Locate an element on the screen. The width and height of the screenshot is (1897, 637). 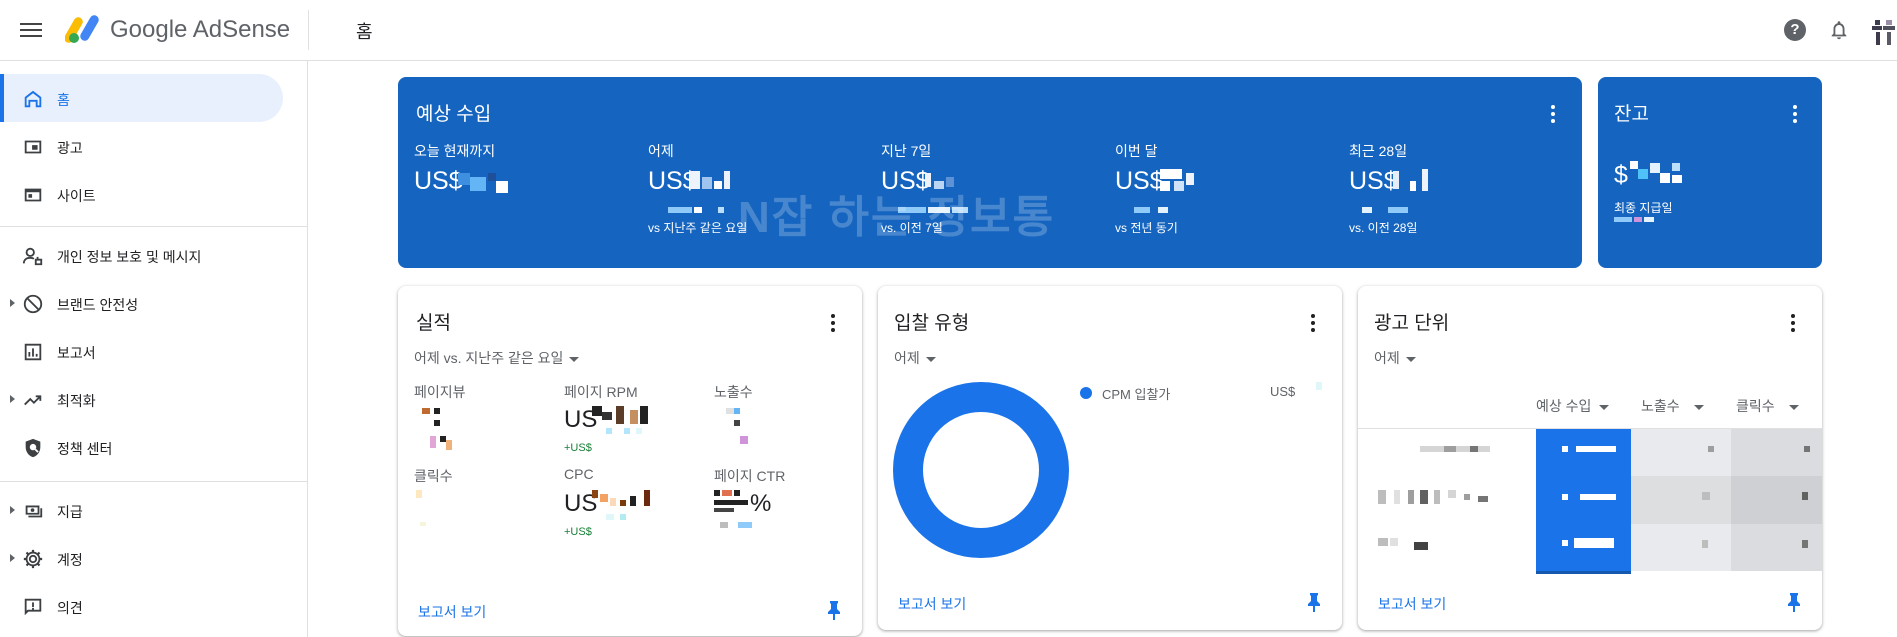
metric-label: 페이지 RPM is located at coordinates (601, 392).